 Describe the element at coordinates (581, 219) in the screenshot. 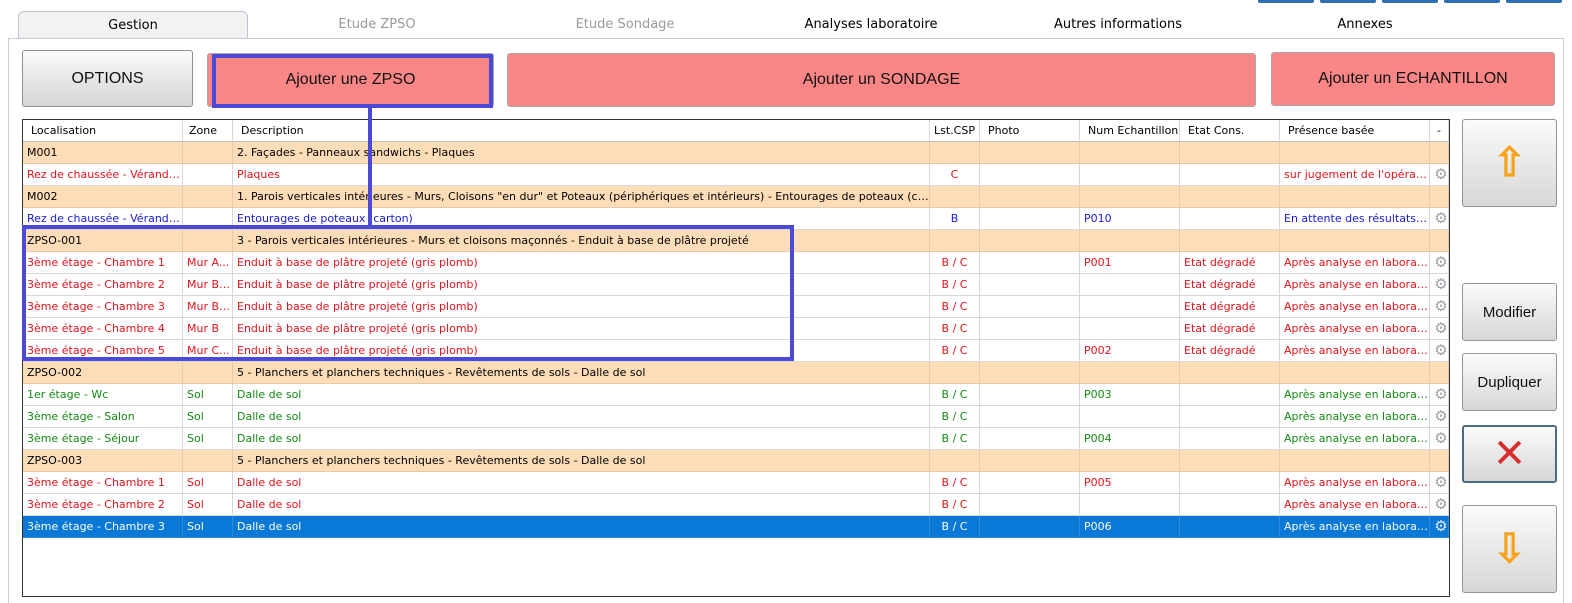

I see `cell-description: Entourages de poteaux (carton)` at that location.